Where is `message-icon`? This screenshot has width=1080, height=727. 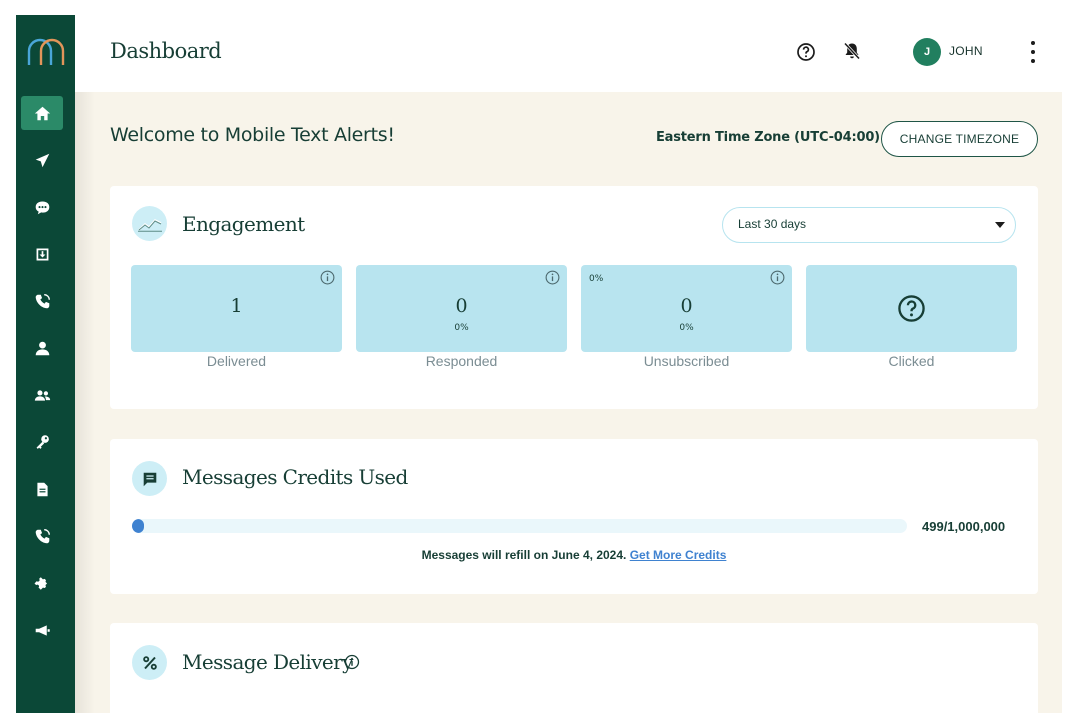
message-icon is located at coordinates (149, 478).